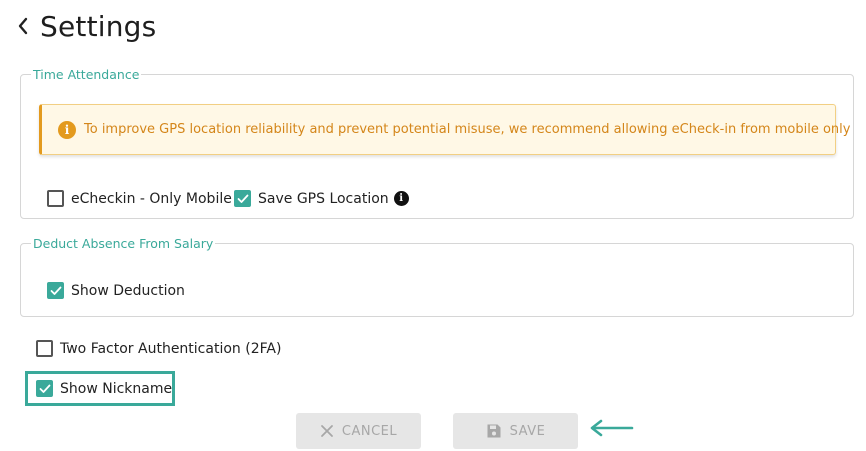  What do you see at coordinates (98, 26) in the screenshot?
I see `page-title: Settings` at bounding box center [98, 26].